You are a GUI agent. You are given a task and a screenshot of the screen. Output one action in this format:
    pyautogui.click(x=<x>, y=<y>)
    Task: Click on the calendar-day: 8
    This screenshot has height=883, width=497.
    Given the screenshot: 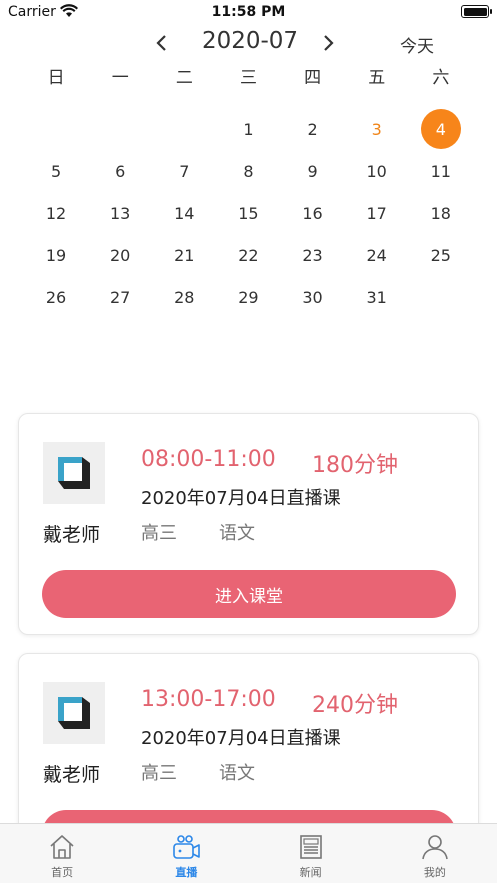 What is the action you would take?
    pyautogui.click(x=248, y=171)
    